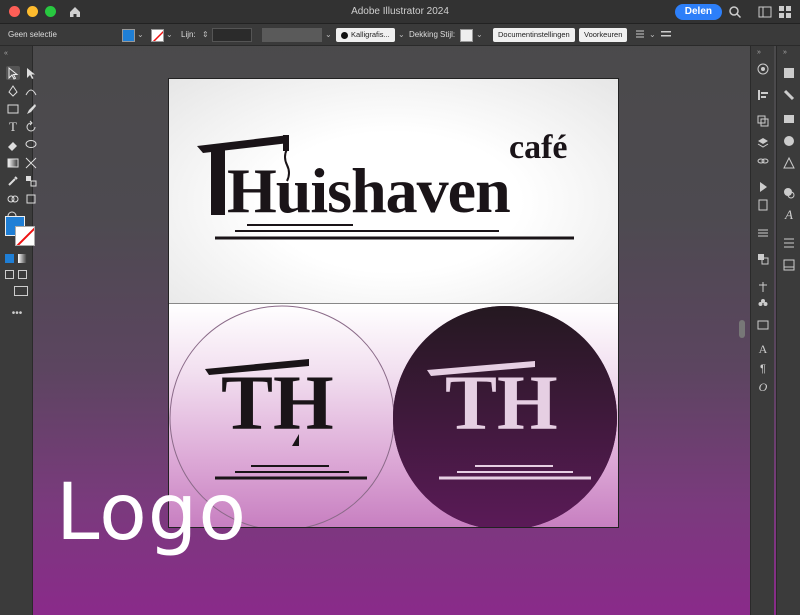 The height and width of the screenshot is (615, 800). What do you see at coordinates (698, 12) in the screenshot?
I see `share-button: Delen` at bounding box center [698, 12].